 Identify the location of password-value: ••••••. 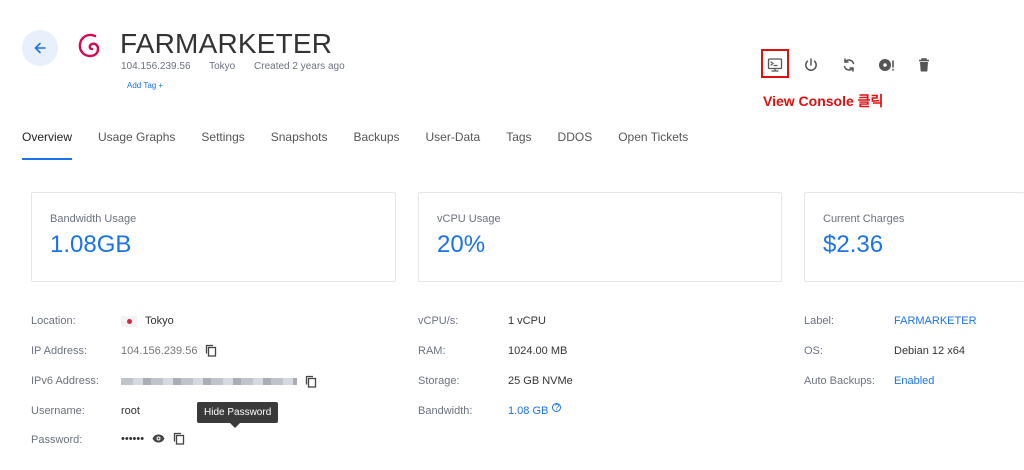
(133, 438).